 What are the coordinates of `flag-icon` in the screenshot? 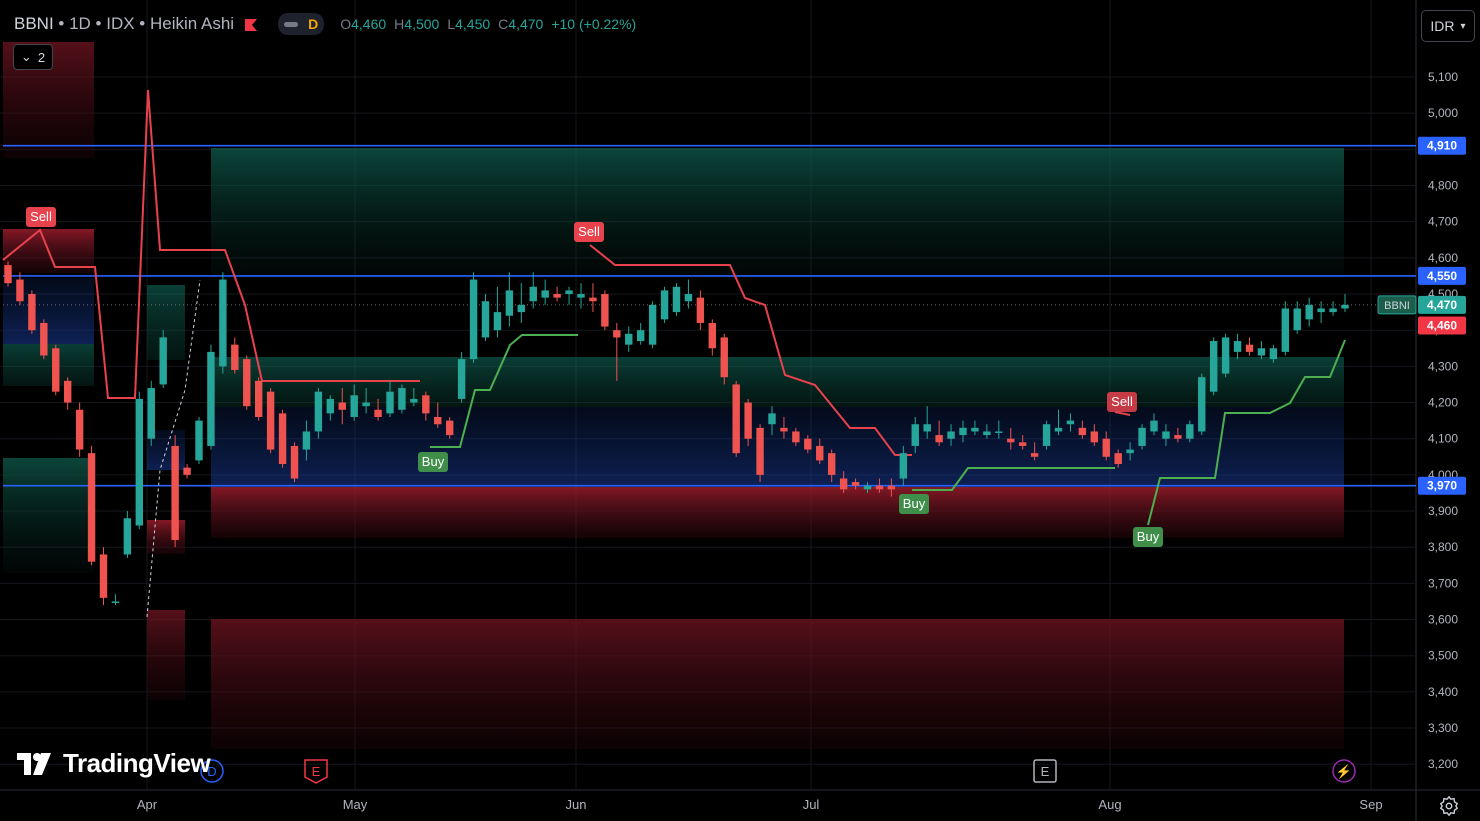 It's located at (251, 24).